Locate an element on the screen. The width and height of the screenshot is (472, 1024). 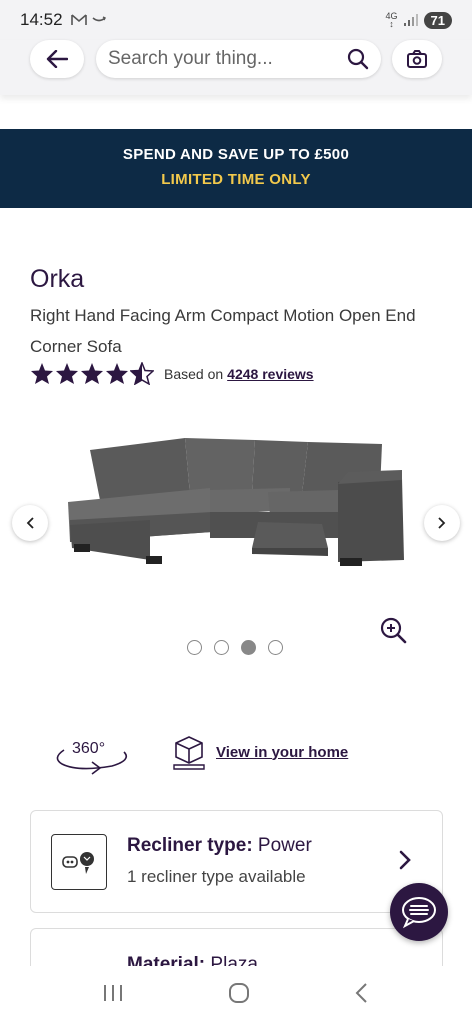
view-360-button: 360° is located at coordinates (92, 758).